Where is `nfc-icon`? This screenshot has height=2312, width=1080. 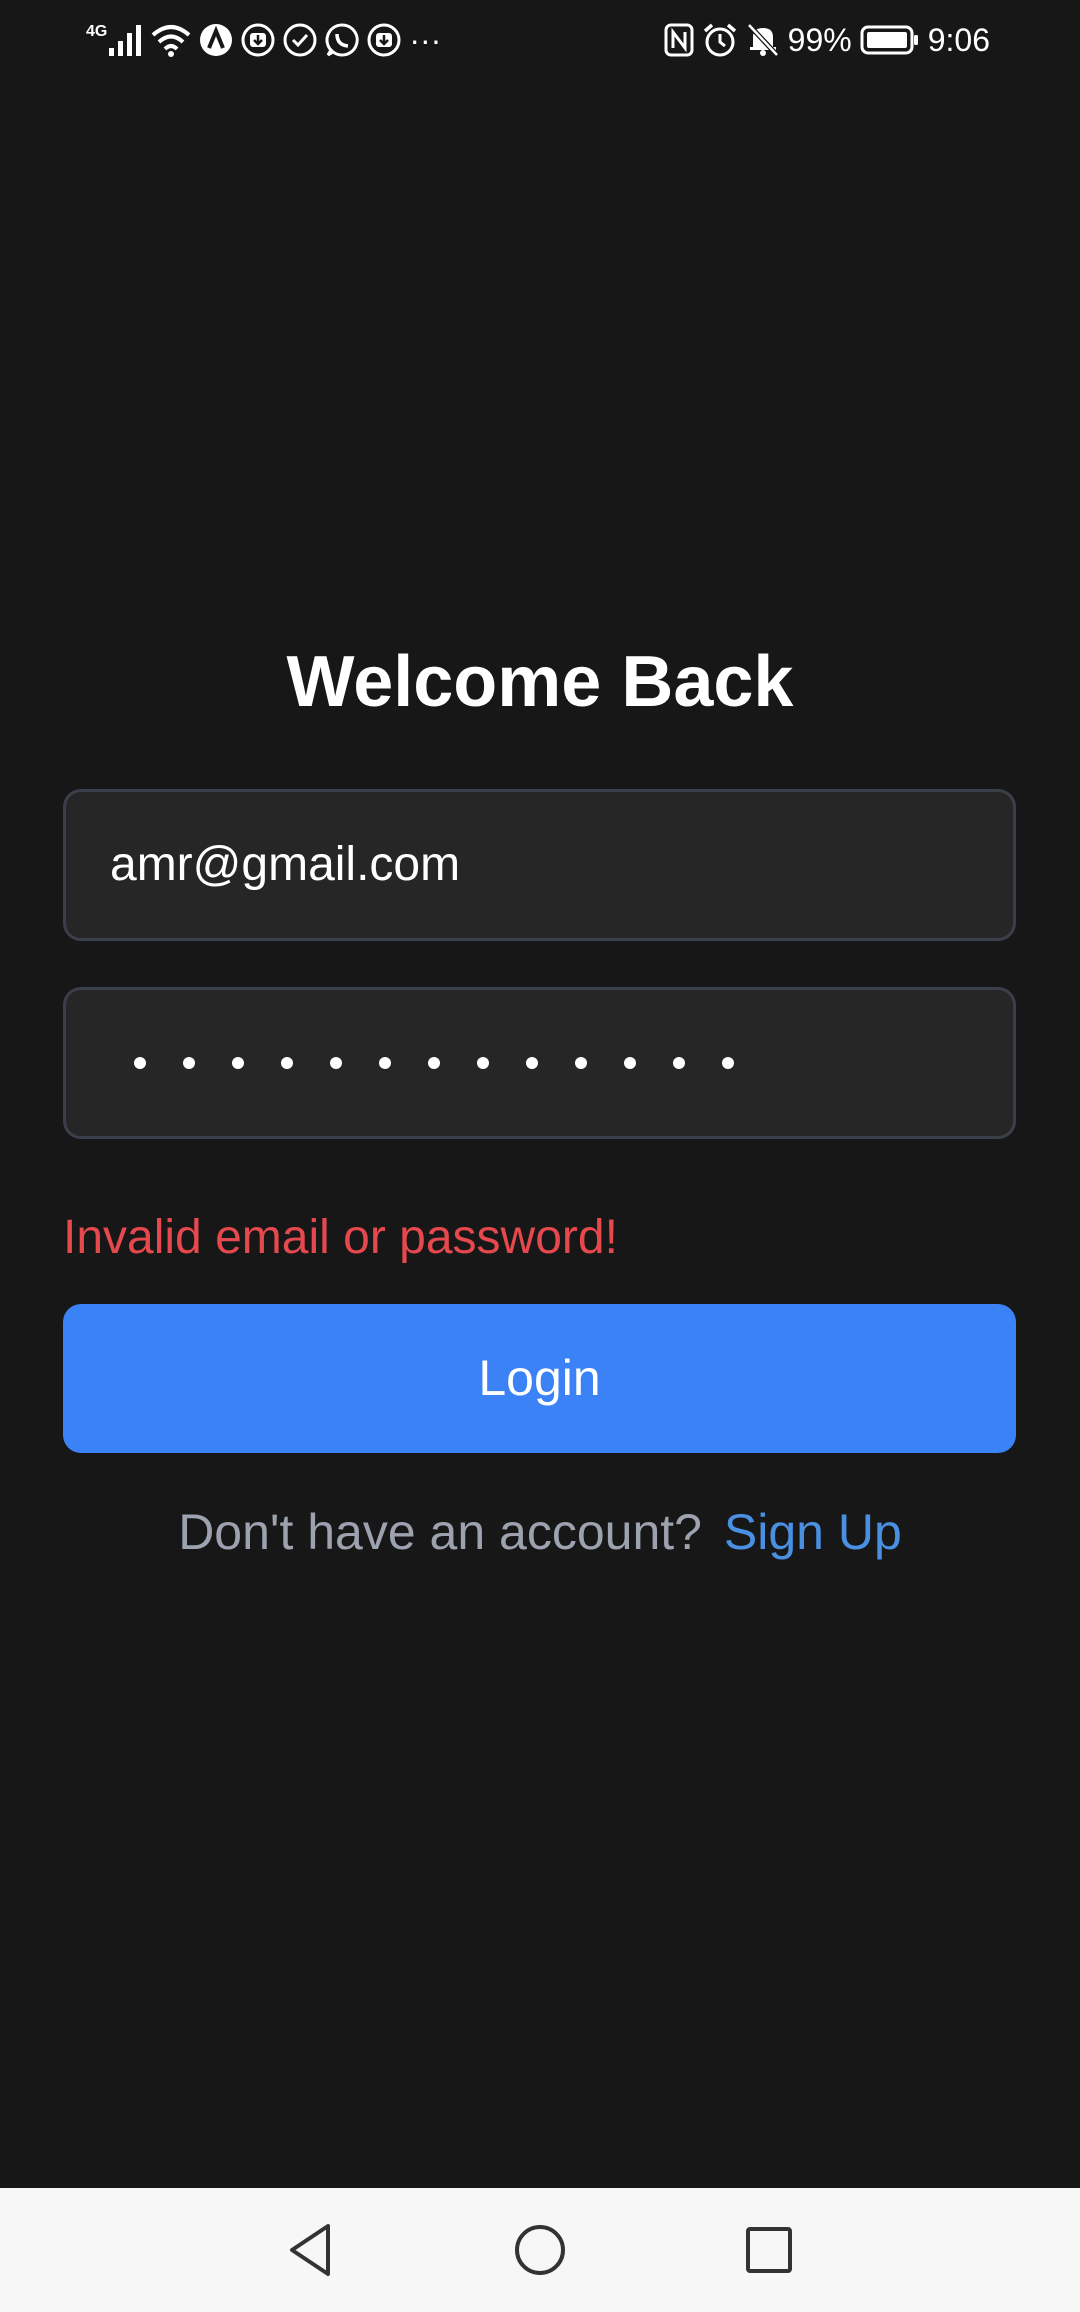 nfc-icon is located at coordinates (679, 40).